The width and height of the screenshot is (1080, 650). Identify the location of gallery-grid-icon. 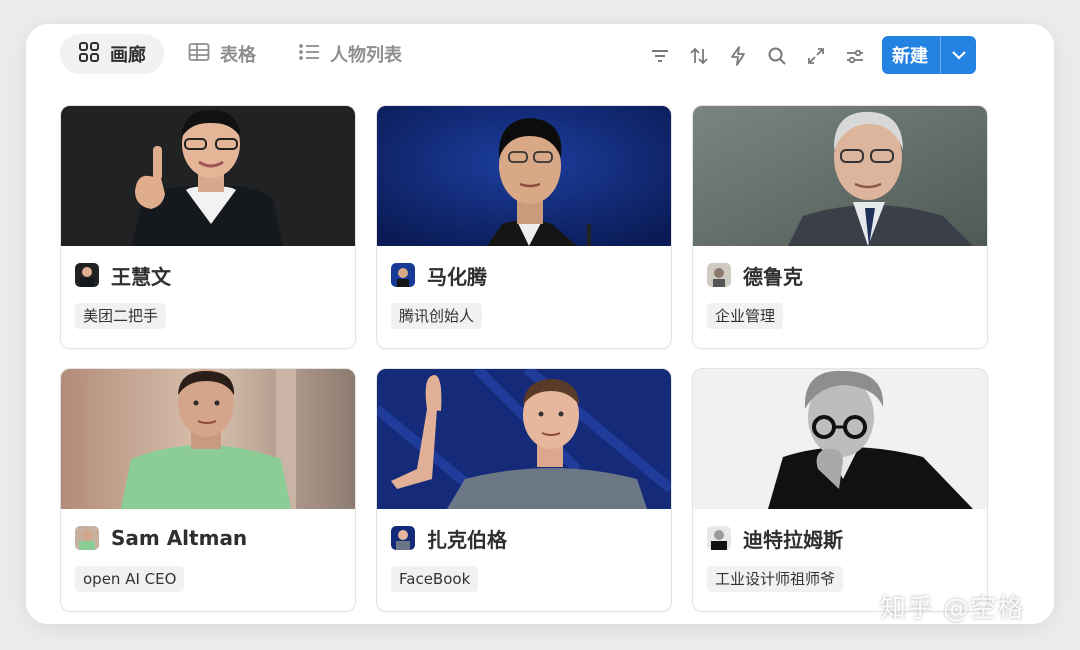
(89, 54).